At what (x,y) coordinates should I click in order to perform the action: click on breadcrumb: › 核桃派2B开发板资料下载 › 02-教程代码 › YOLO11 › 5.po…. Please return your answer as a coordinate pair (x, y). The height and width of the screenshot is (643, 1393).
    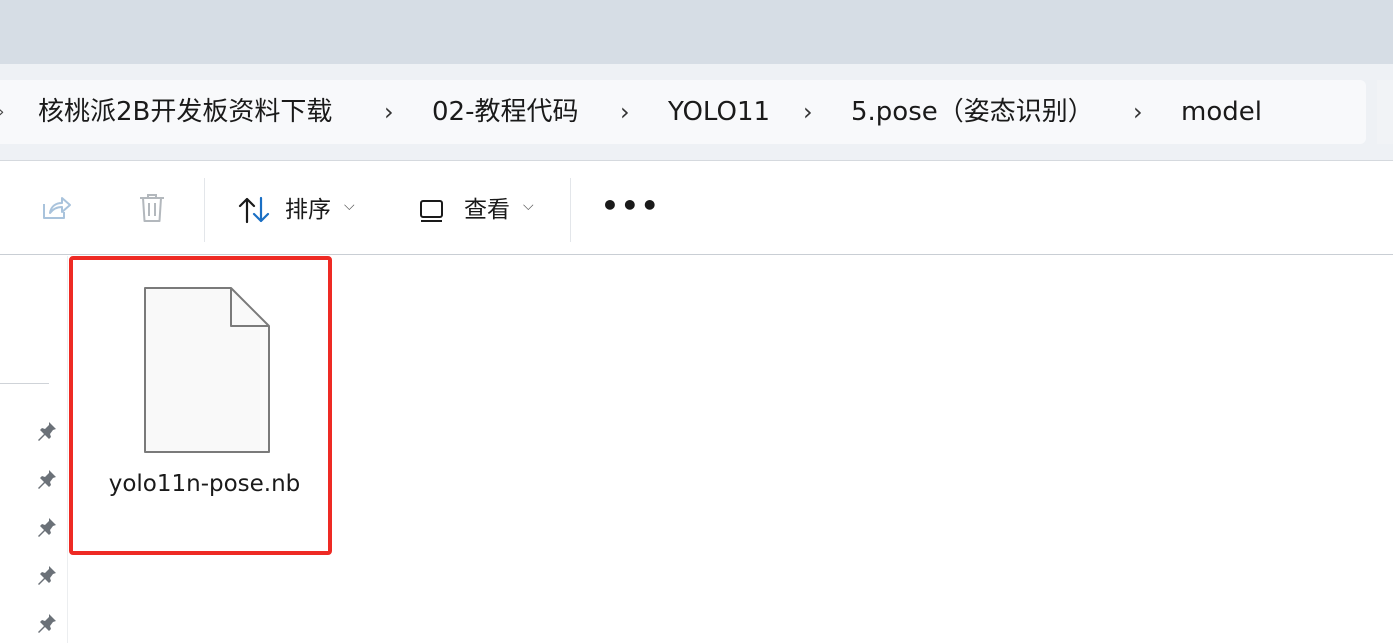
    Looking at the image, I should click on (683, 112).